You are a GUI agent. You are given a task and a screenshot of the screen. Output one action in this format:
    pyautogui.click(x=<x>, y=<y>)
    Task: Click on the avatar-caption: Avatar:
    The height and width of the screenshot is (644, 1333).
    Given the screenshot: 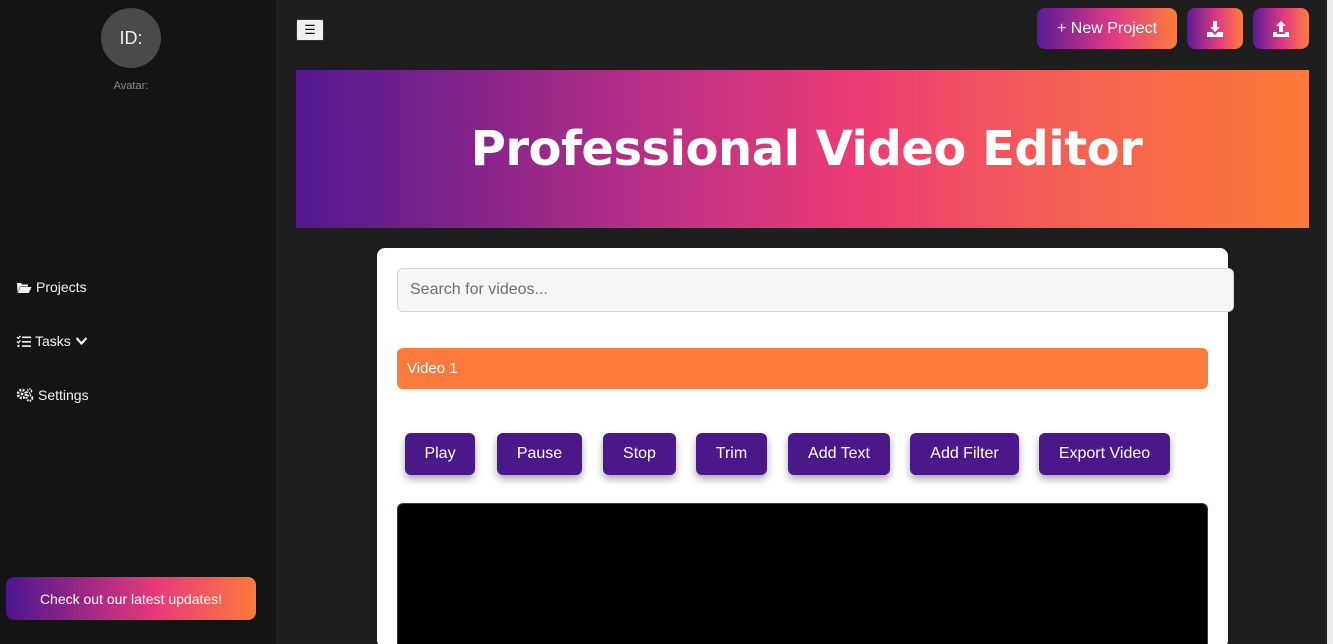 What is the action you would take?
    pyautogui.click(x=131, y=86)
    